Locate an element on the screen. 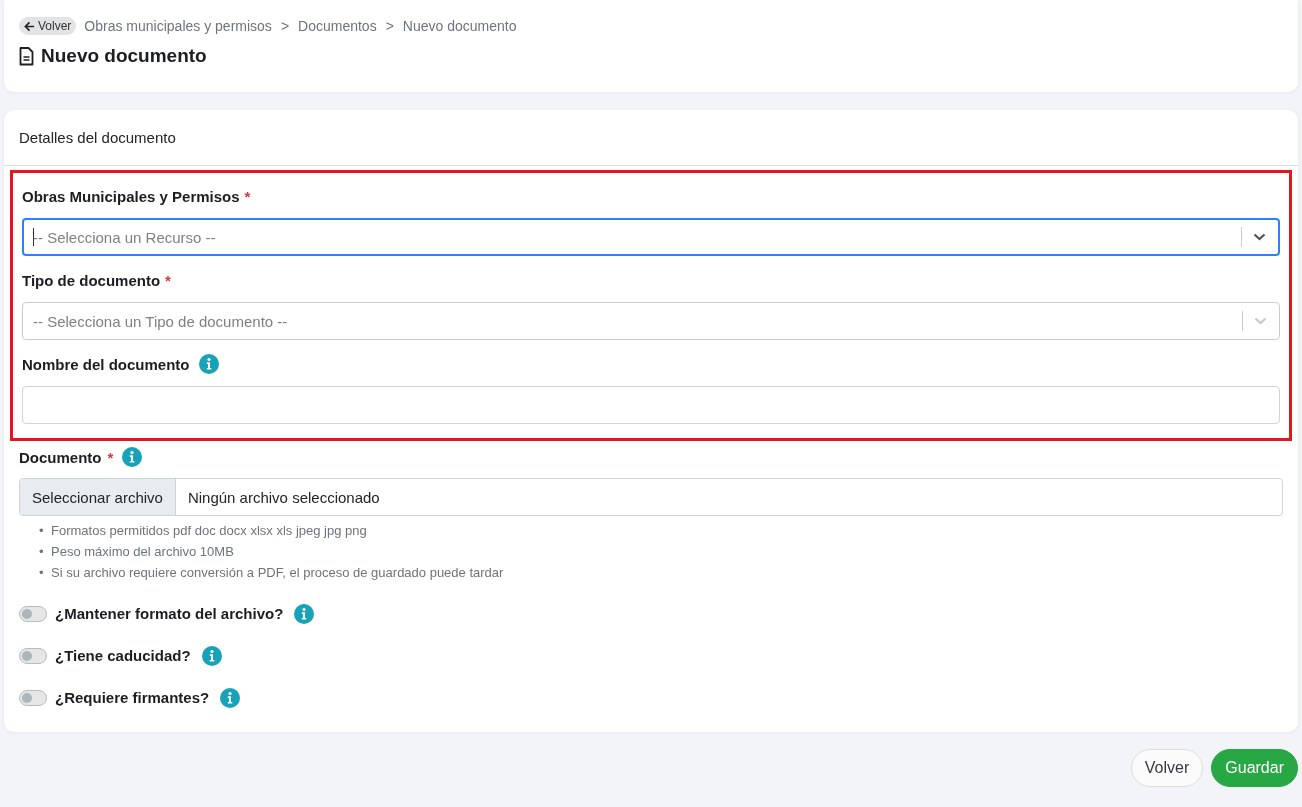 The width and height of the screenshot is (1302, 807). select-field: -- Selecciona un Tipo de documento -- is located at coordinates (651, 321).